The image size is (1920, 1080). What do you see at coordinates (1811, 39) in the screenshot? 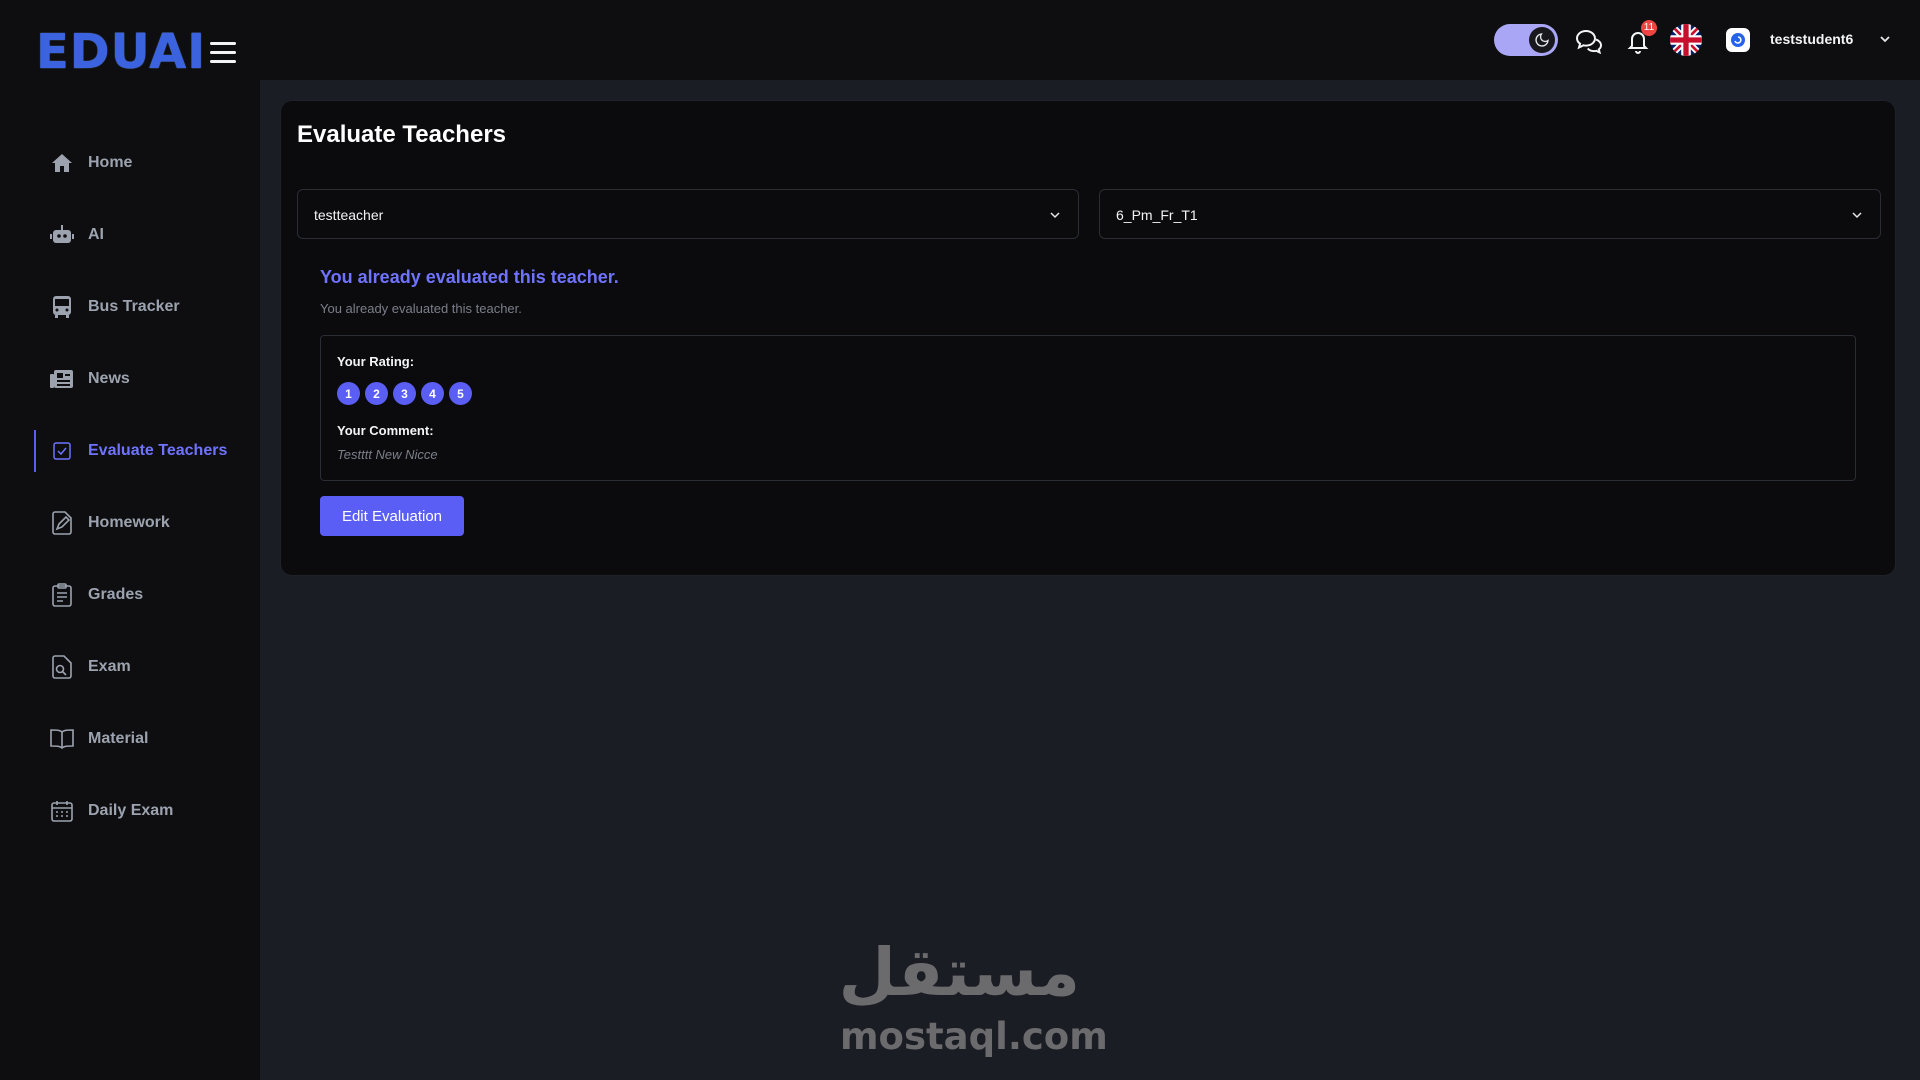
I see `username: teststudent6` at bounding box center [1811, 39].